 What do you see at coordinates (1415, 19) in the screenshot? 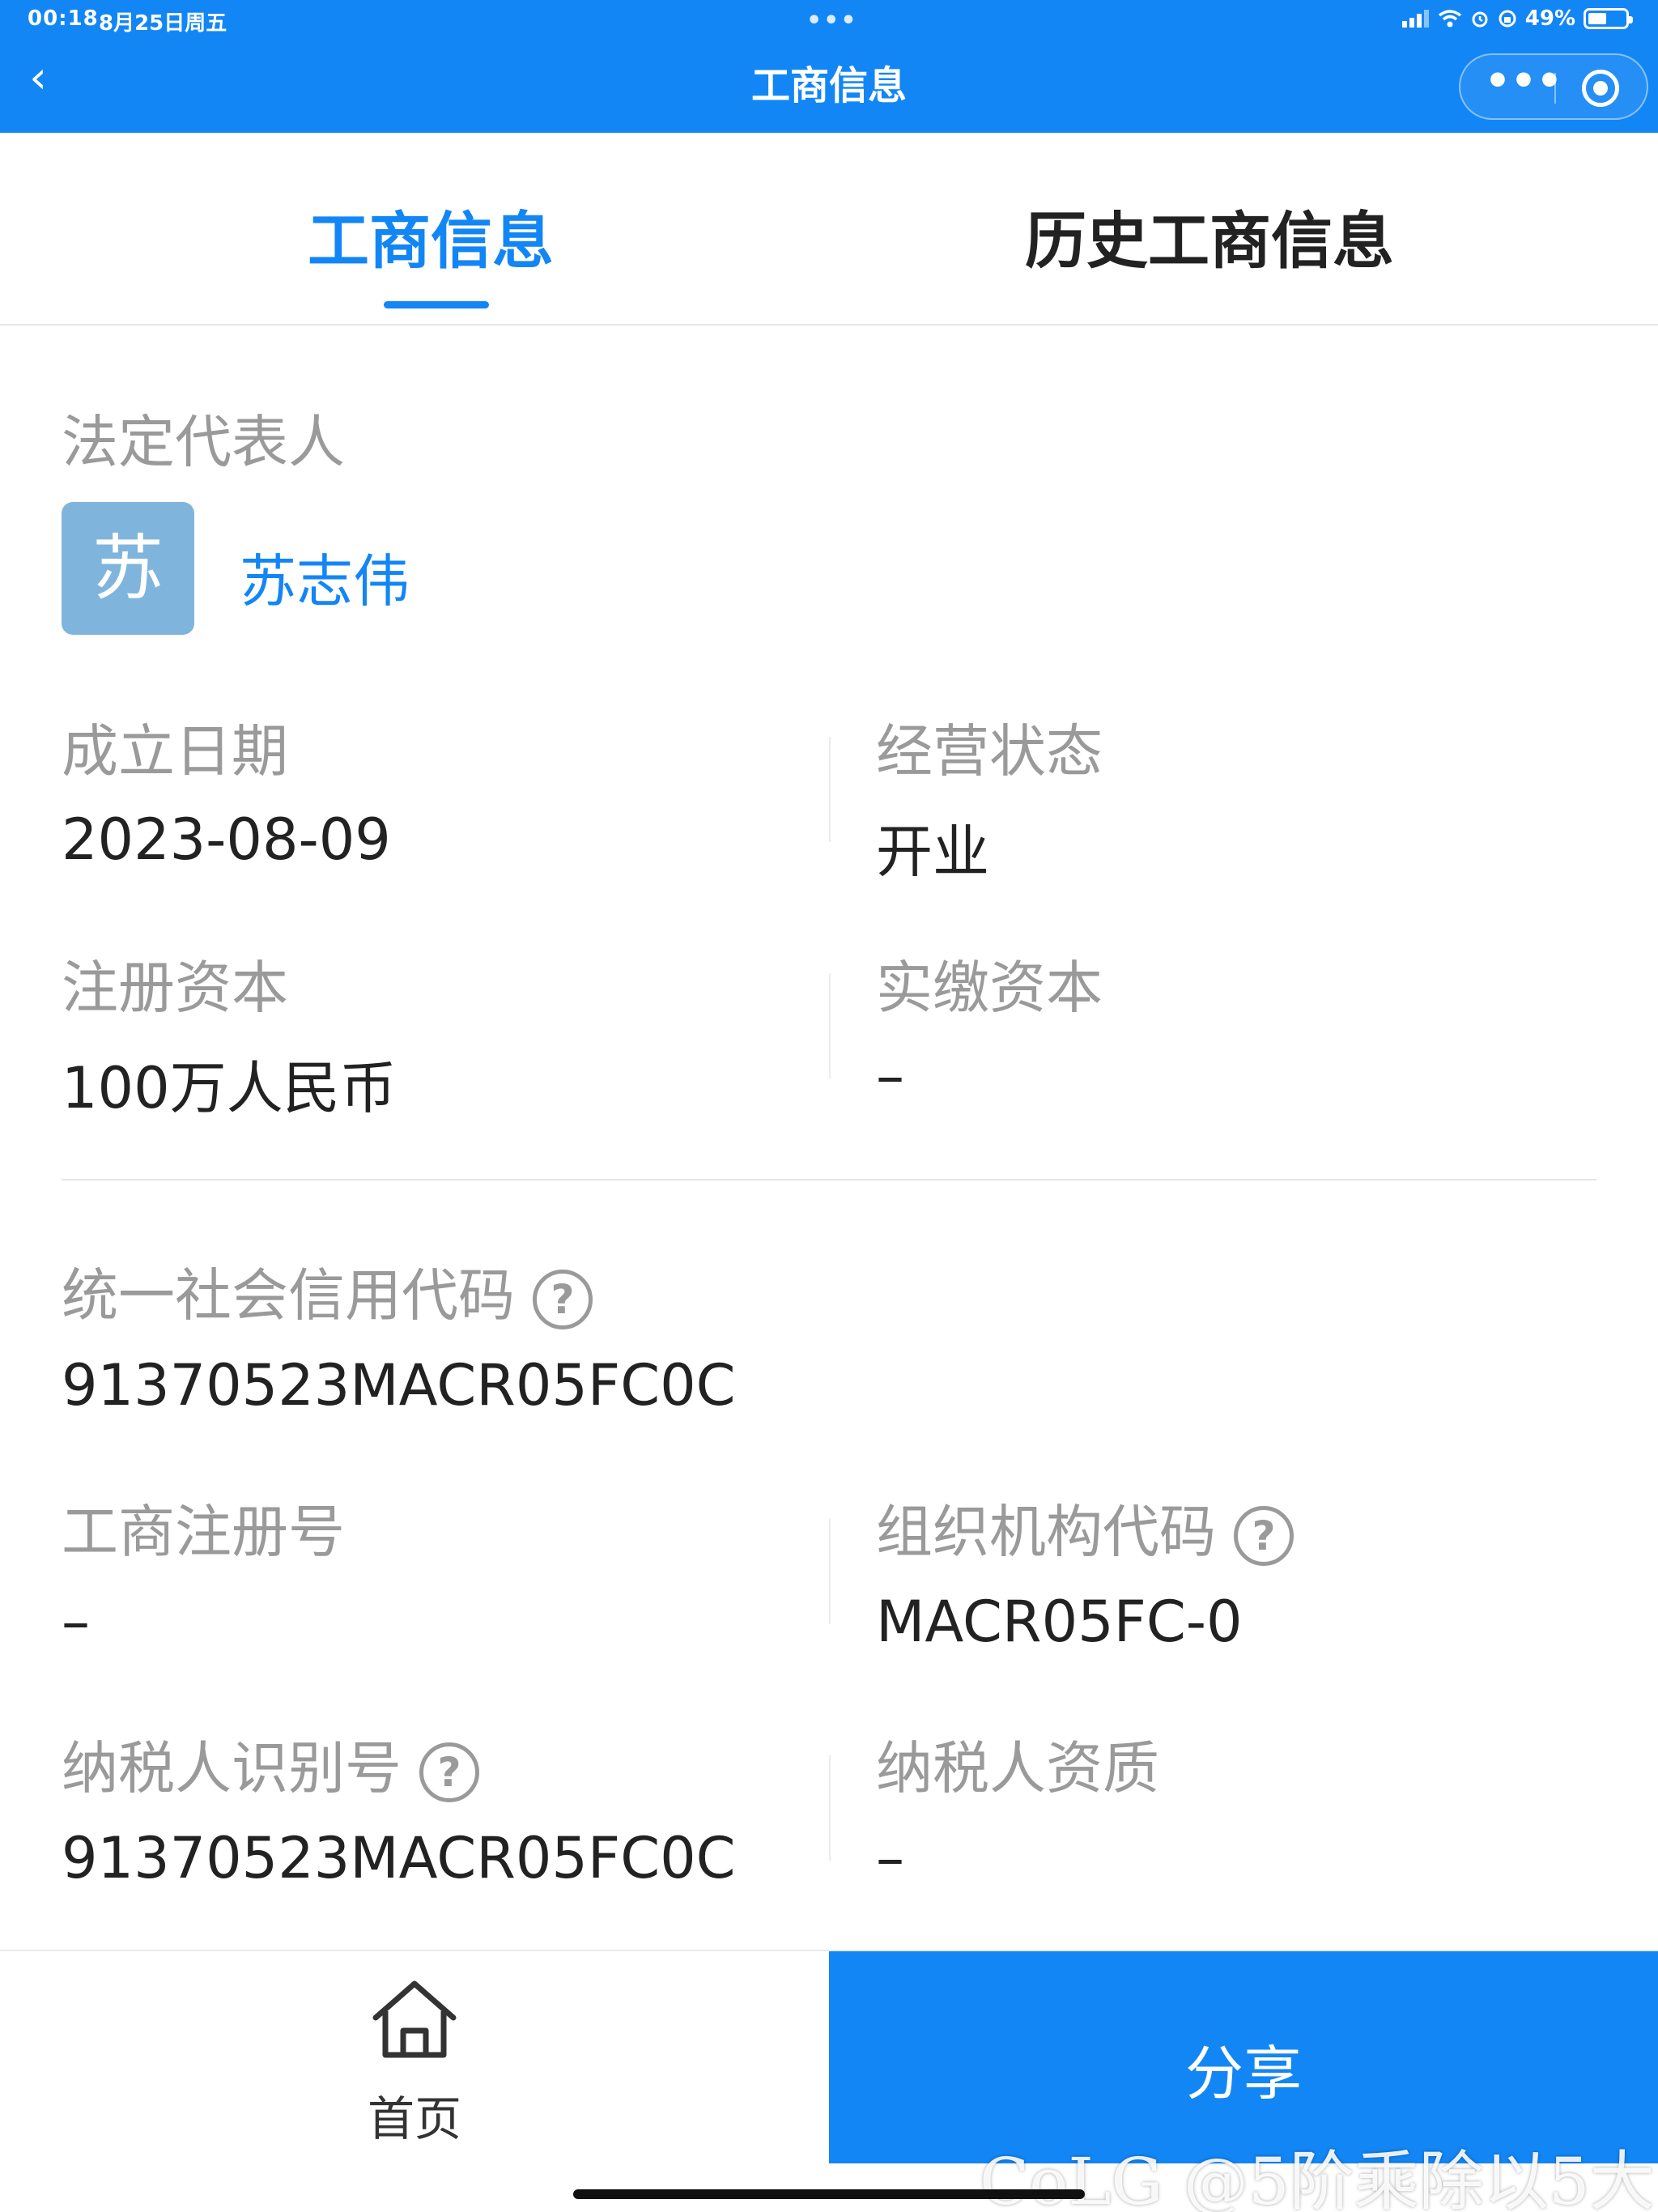
I see `signal-icon` at bounding box center [1415, 19].